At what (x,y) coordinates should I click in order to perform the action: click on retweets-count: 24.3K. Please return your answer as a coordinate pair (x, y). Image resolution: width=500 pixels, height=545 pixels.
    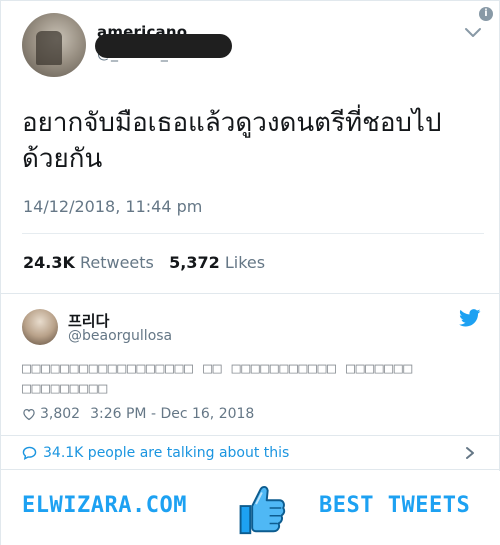
    Looking at the image, I should click on (49, 262).